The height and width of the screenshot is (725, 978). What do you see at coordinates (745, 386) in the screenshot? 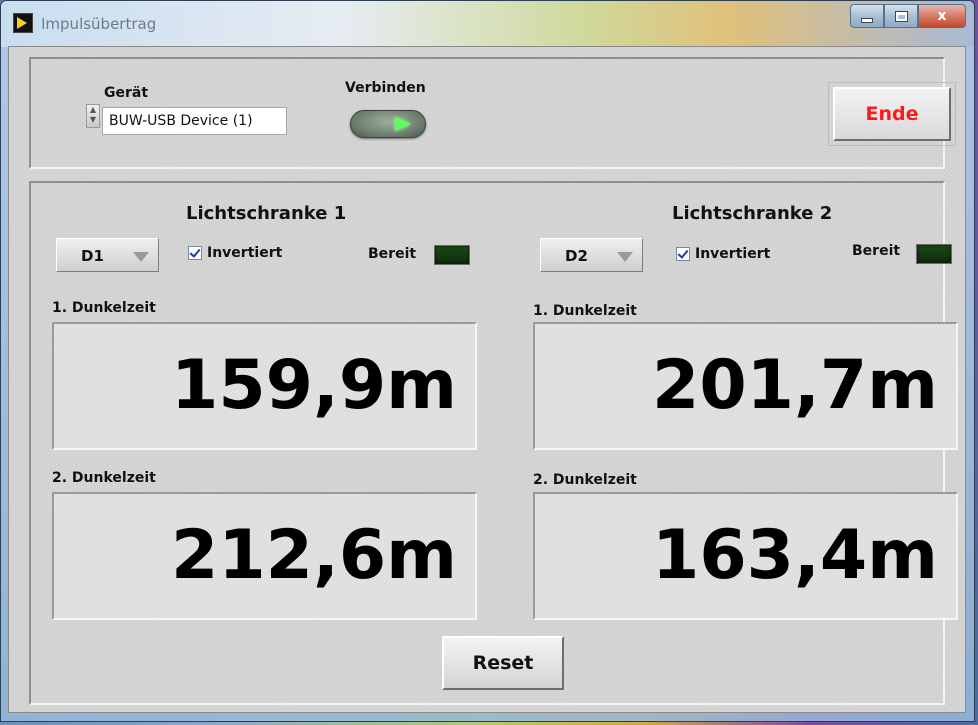
I see `sensor-2-dark-time-1-display: 201,7m` at bounding box center [745, 386].